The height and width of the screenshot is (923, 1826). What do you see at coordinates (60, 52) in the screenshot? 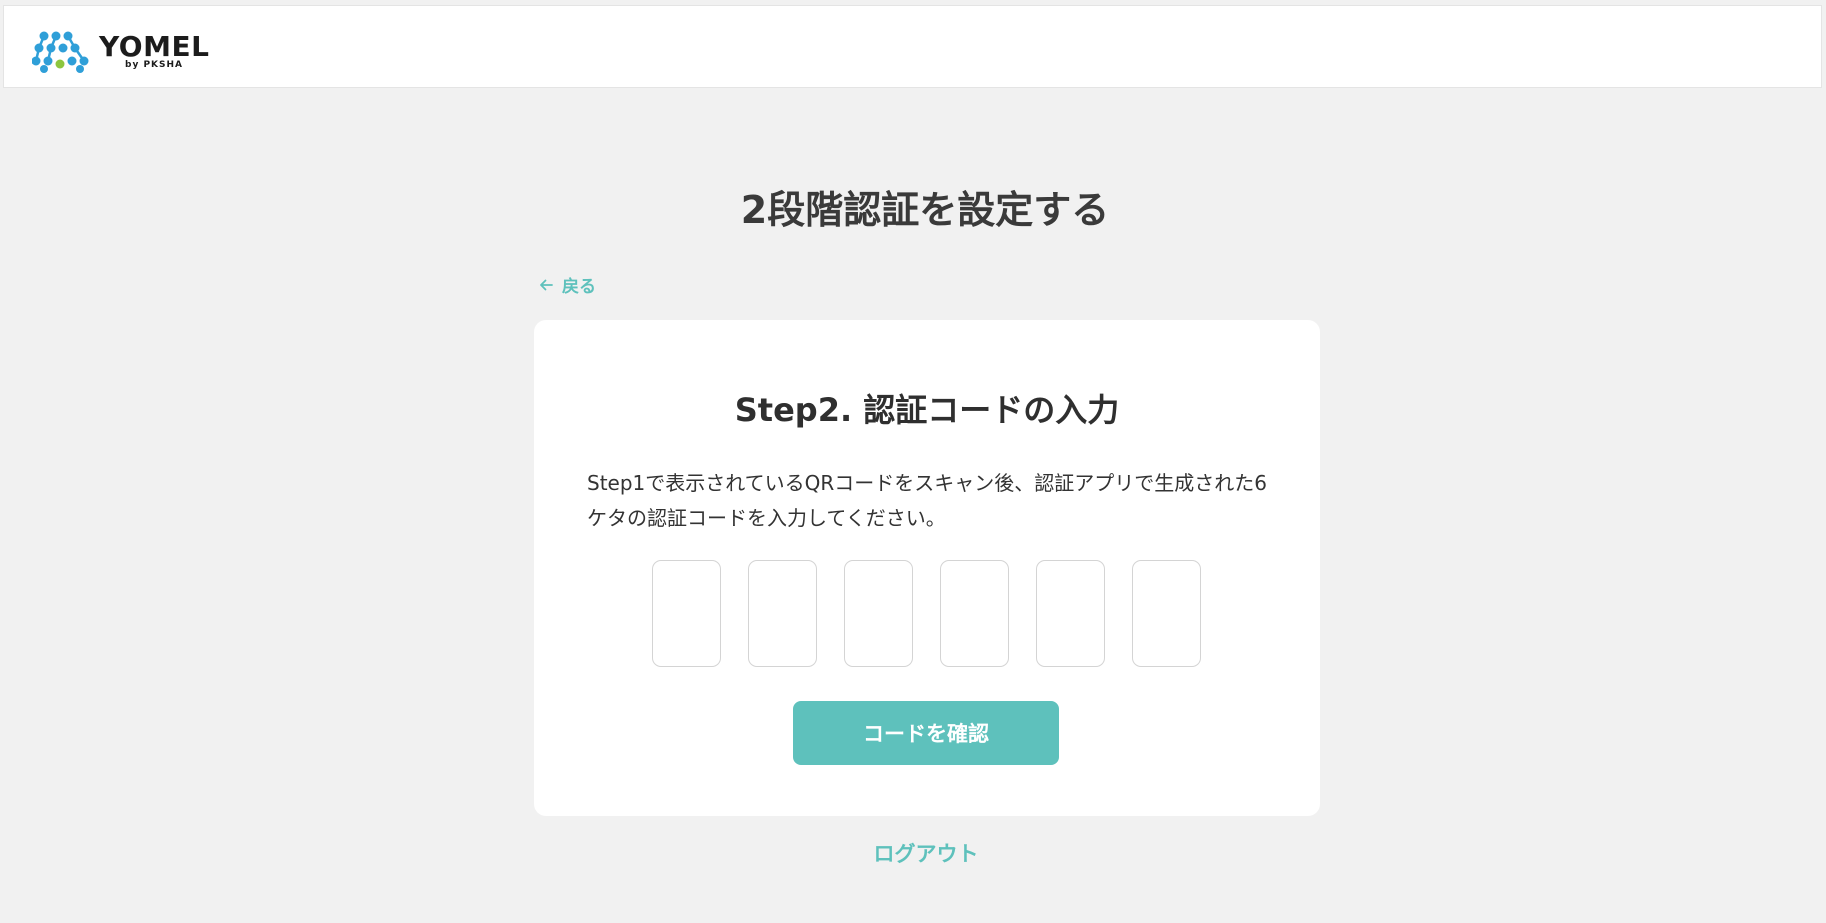
I see `logo-mark-icon` at bounding box center [60, 52].